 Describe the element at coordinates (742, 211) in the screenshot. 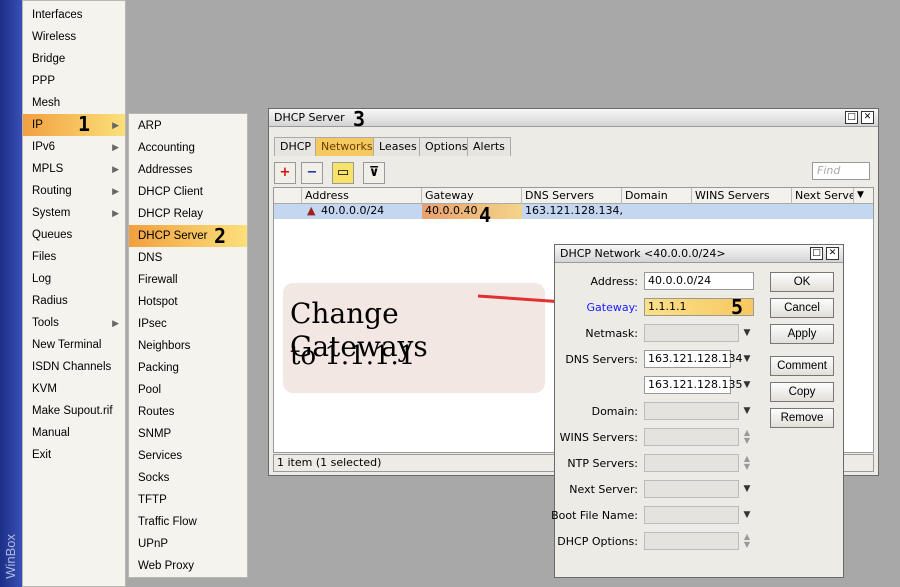

I see `cell-wins-servers` at that location.